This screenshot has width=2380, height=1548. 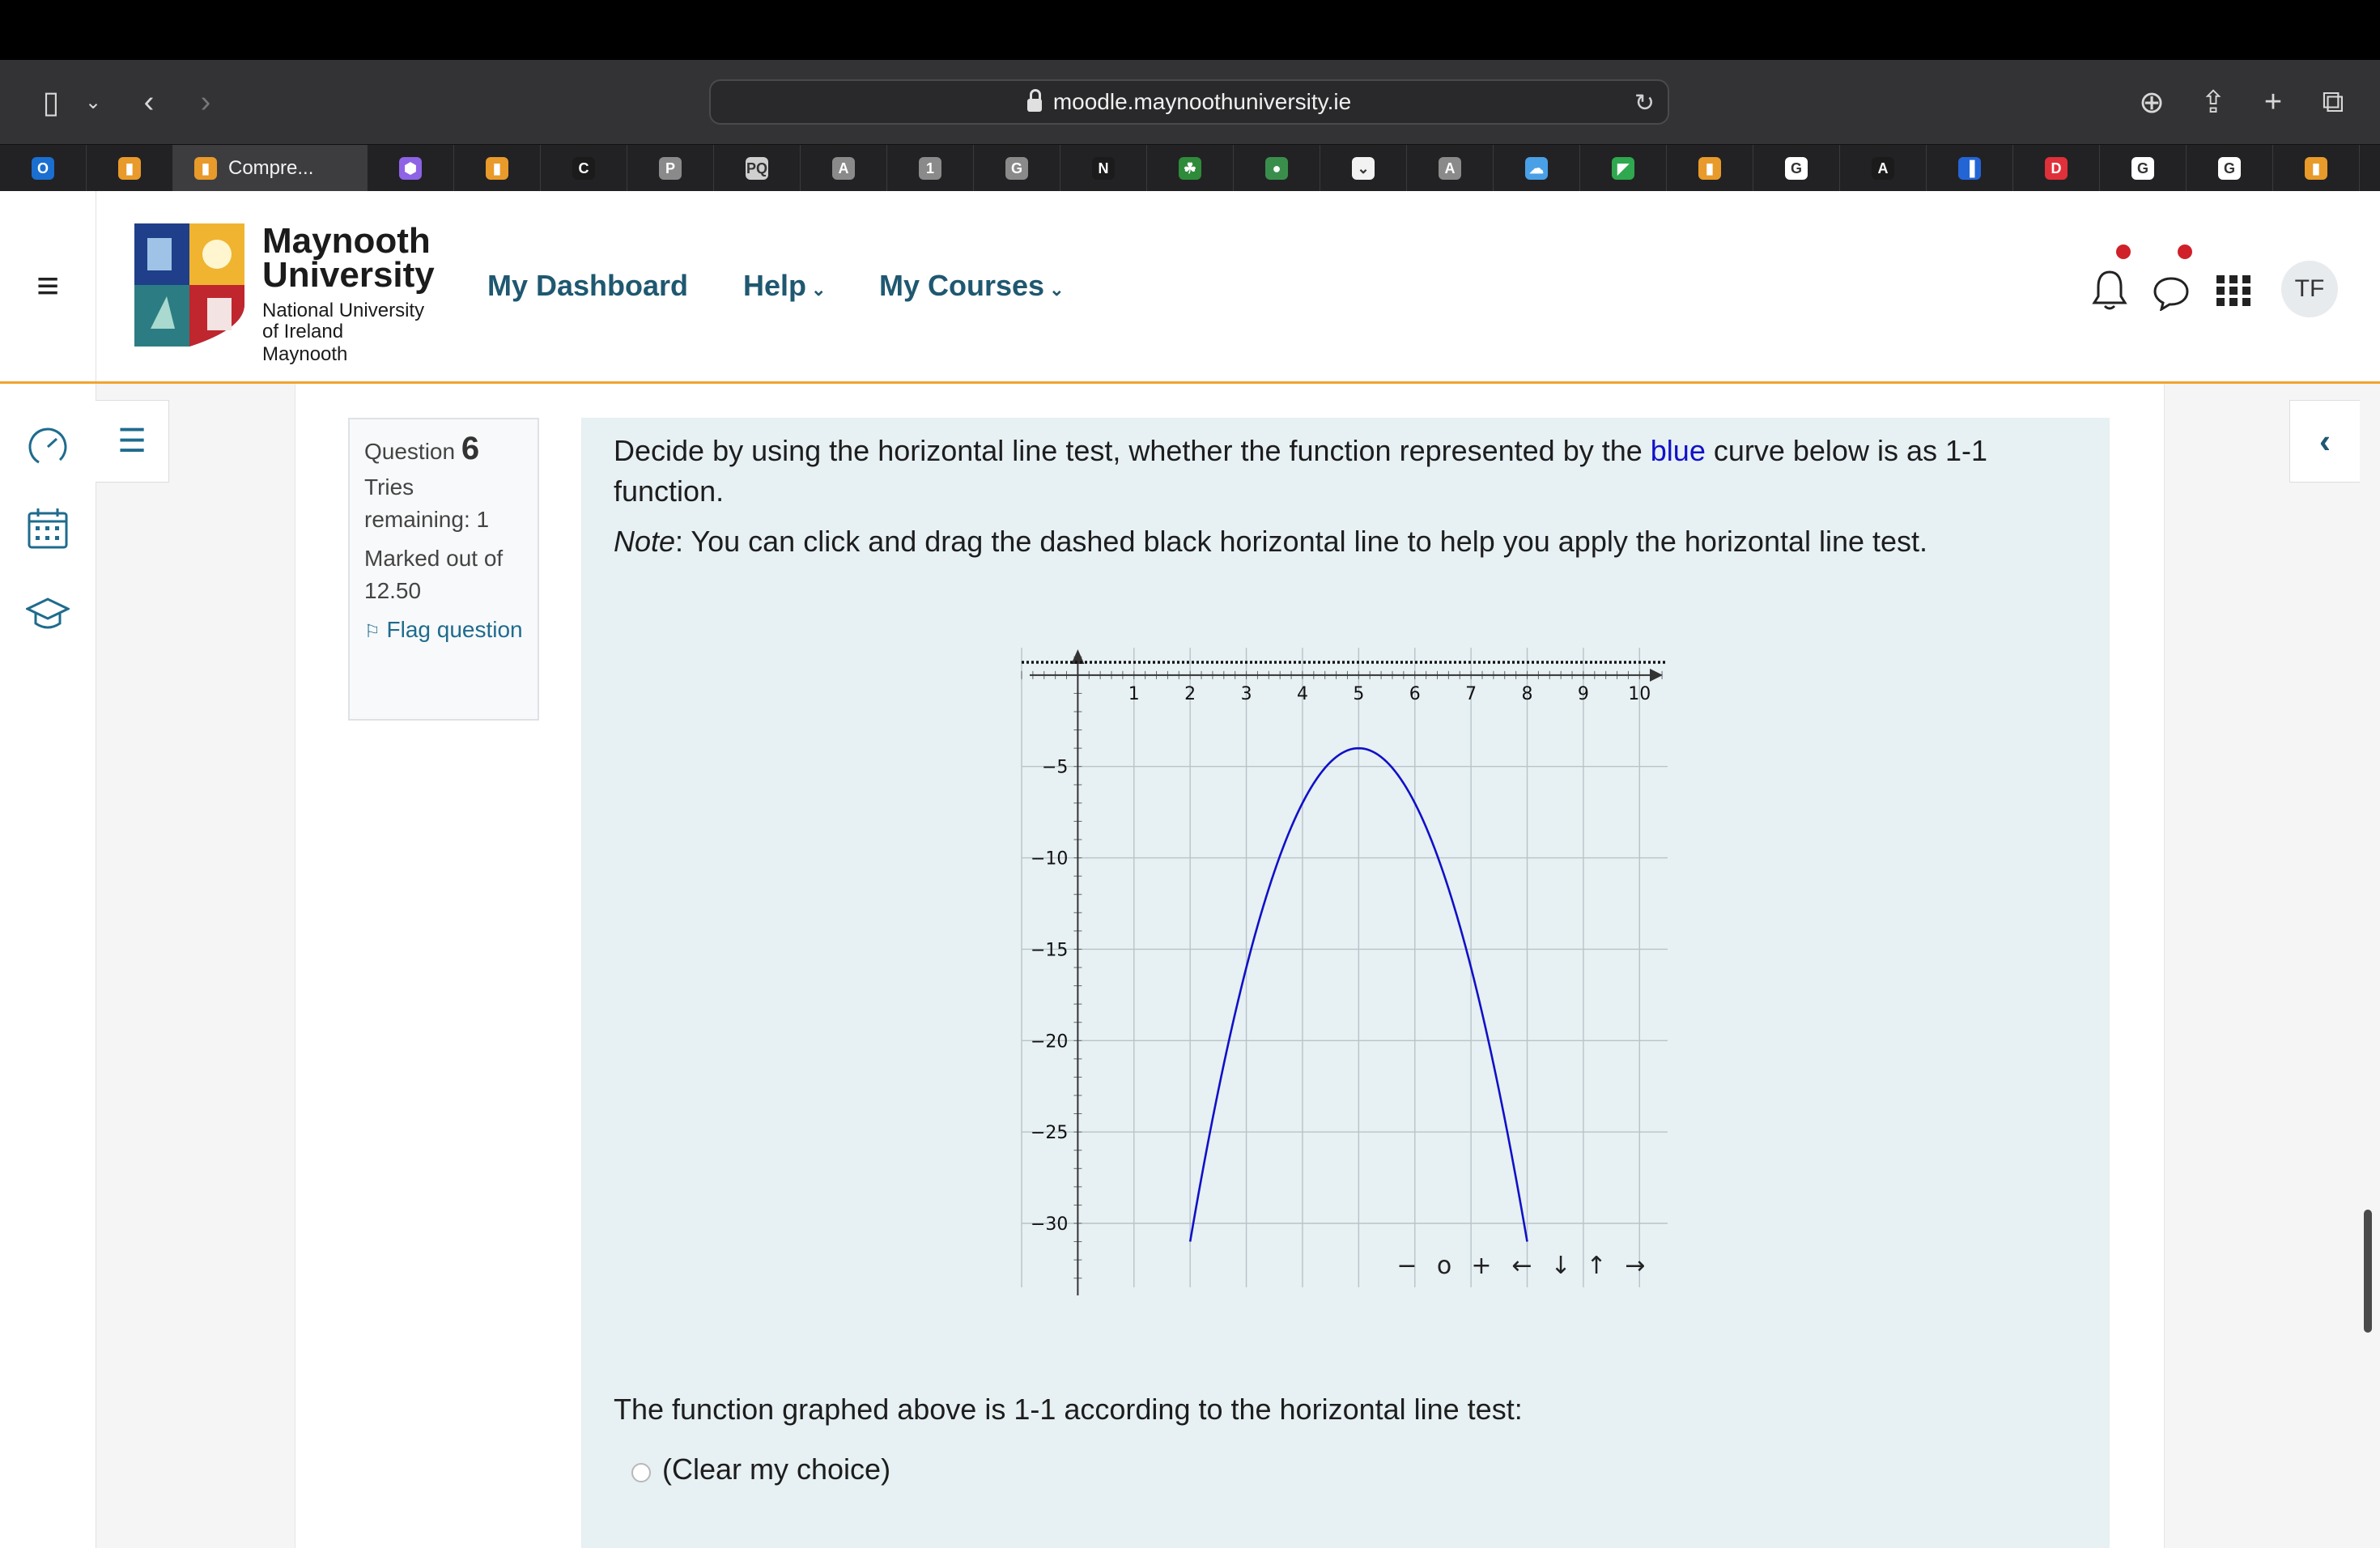 What do you see at coordinates (132, 442) in the screenshot?
I see `course-index-toggle: ☰` at bounding box center [132, 442].